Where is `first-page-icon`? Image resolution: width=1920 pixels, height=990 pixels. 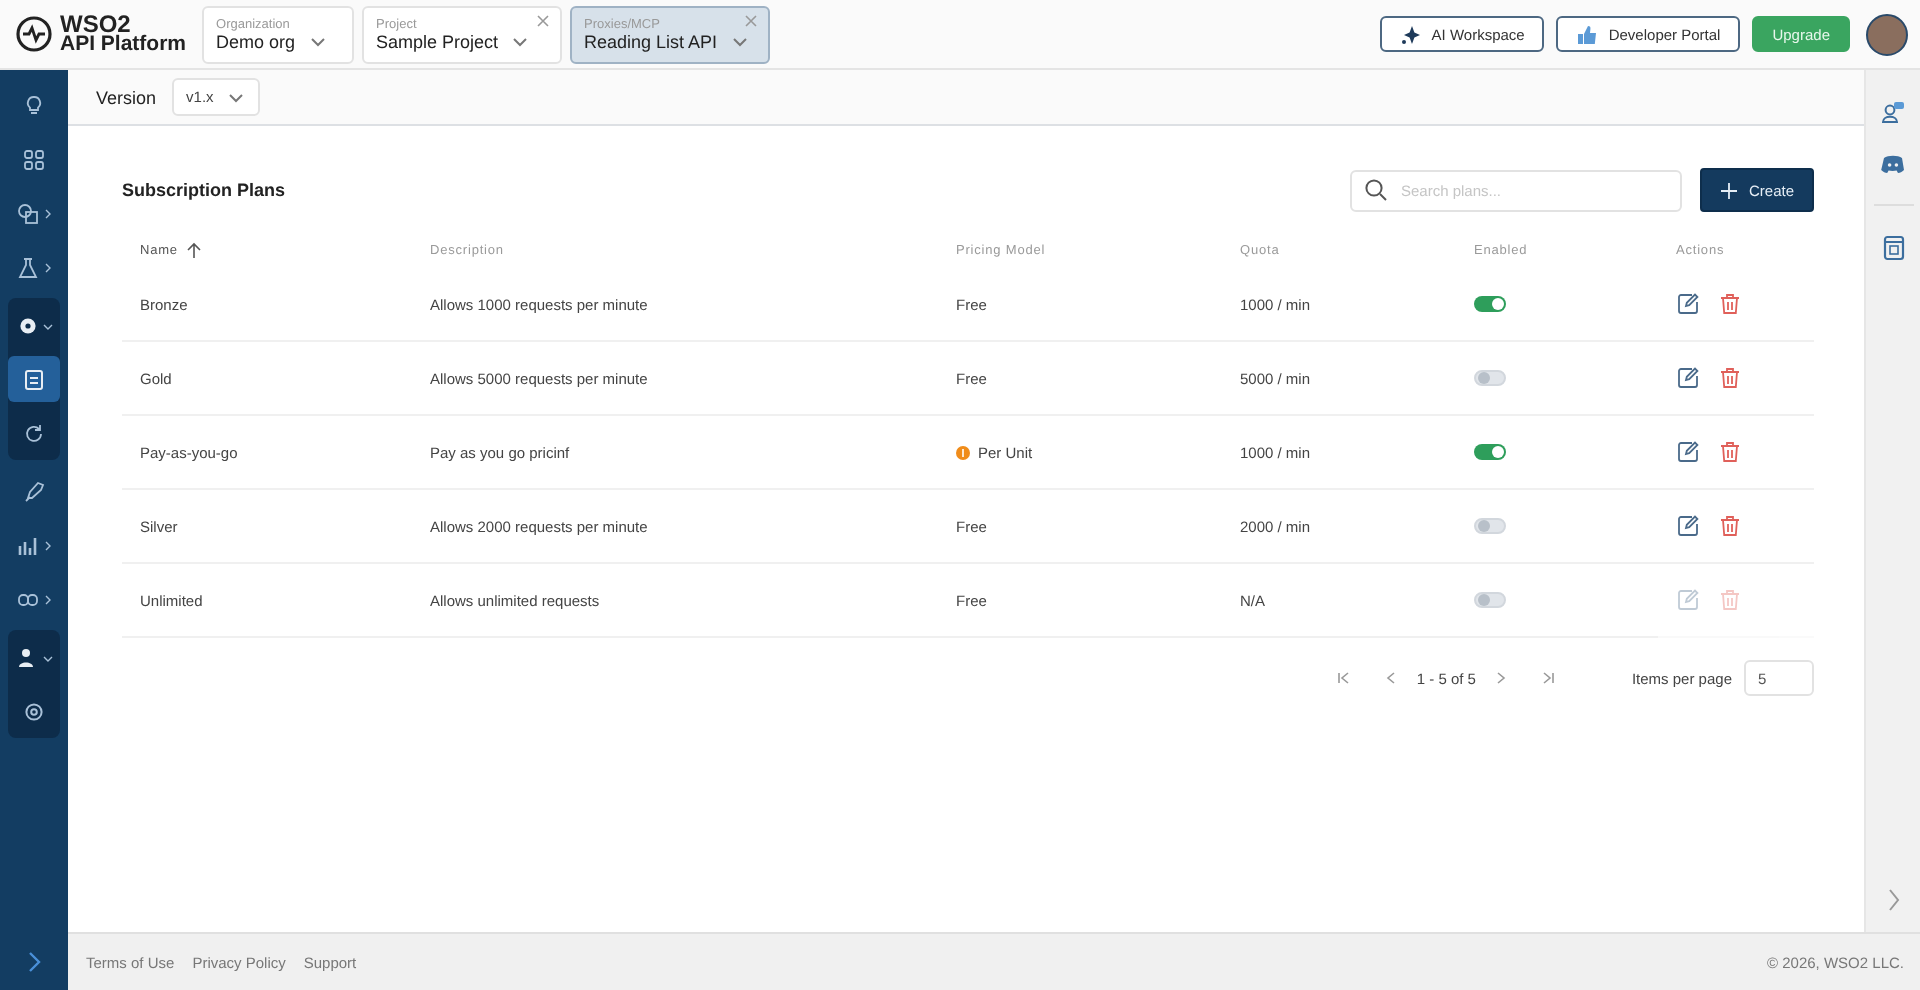
first-page-icon is located at coordinates (1344, 678).